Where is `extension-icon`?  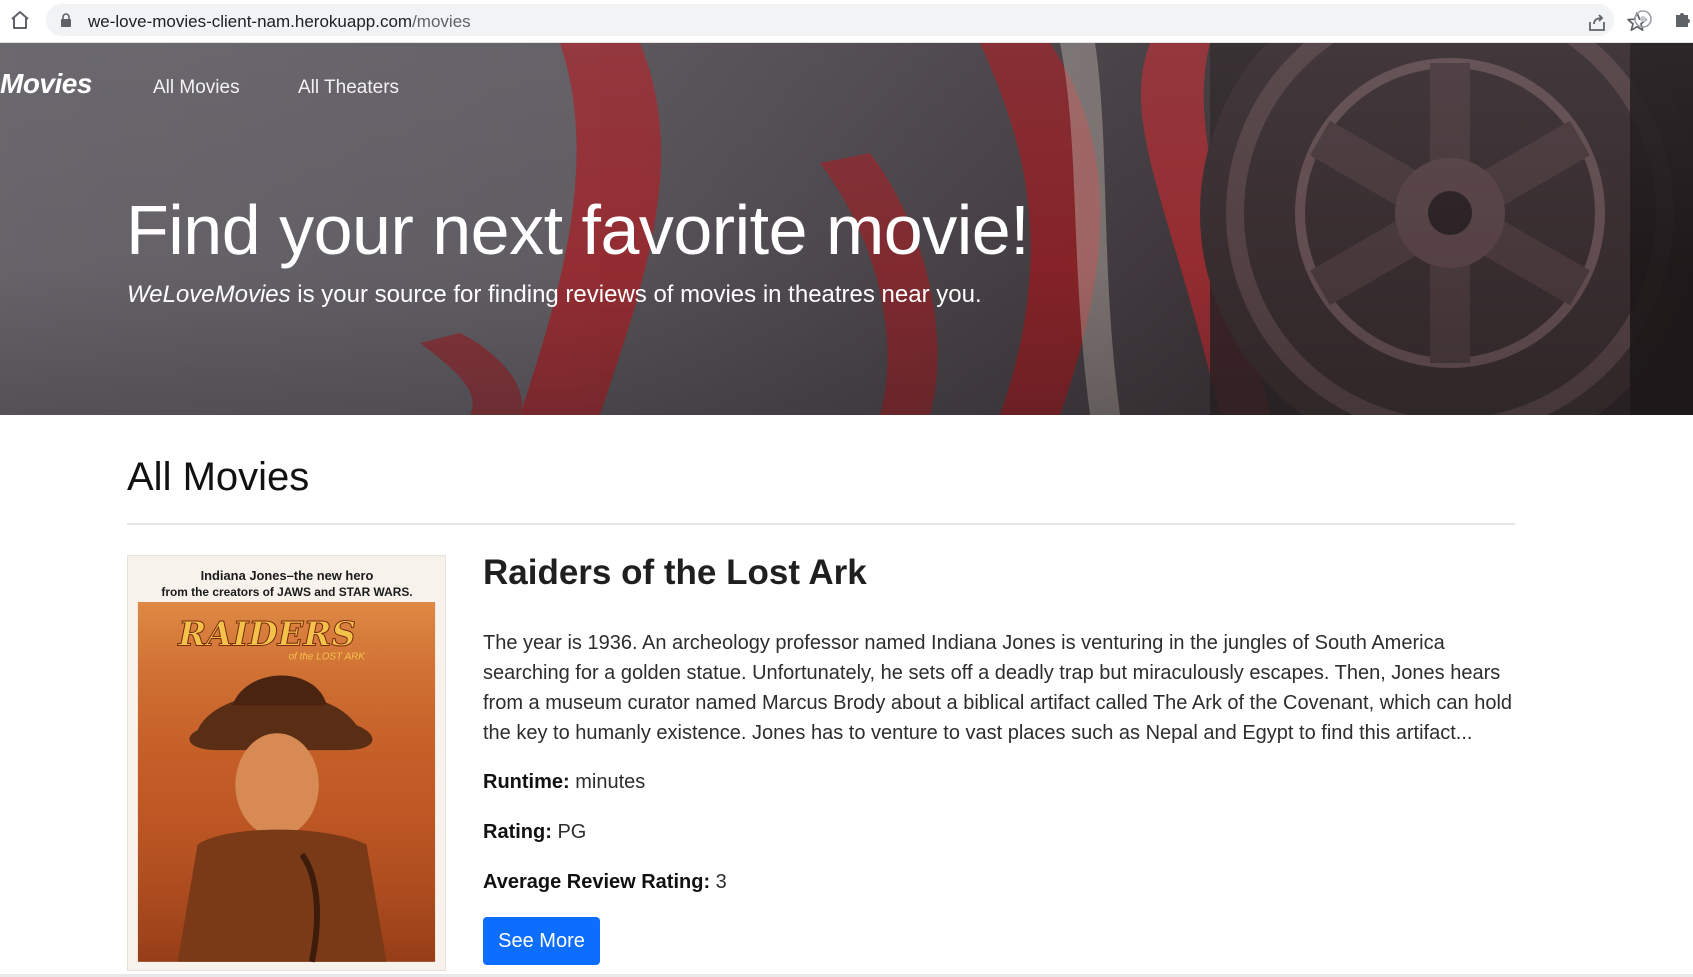
extension-icon is located at coordinates (1643, 19).